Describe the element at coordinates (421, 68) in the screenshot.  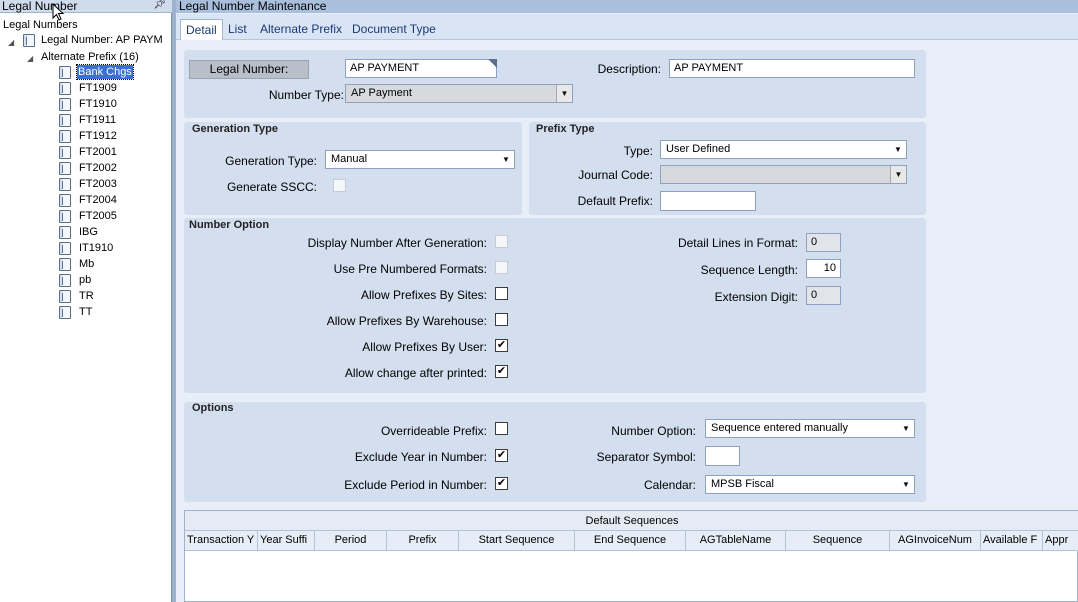
I see `legal-number-field: AP PAYMENT` at that location.